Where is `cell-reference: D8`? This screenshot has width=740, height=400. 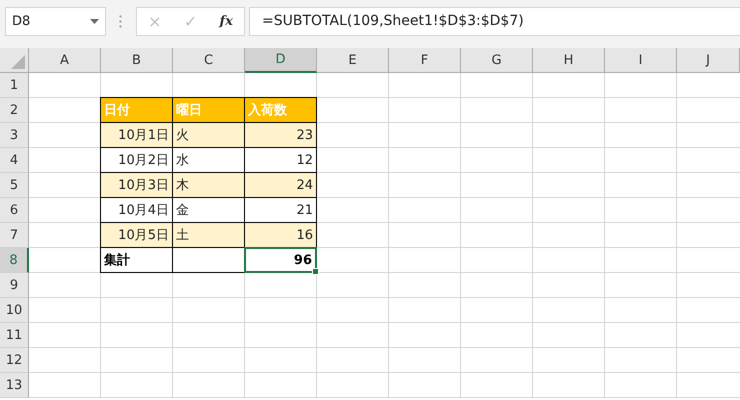 cell-reference: D8 is located at coordinates (21, 21).